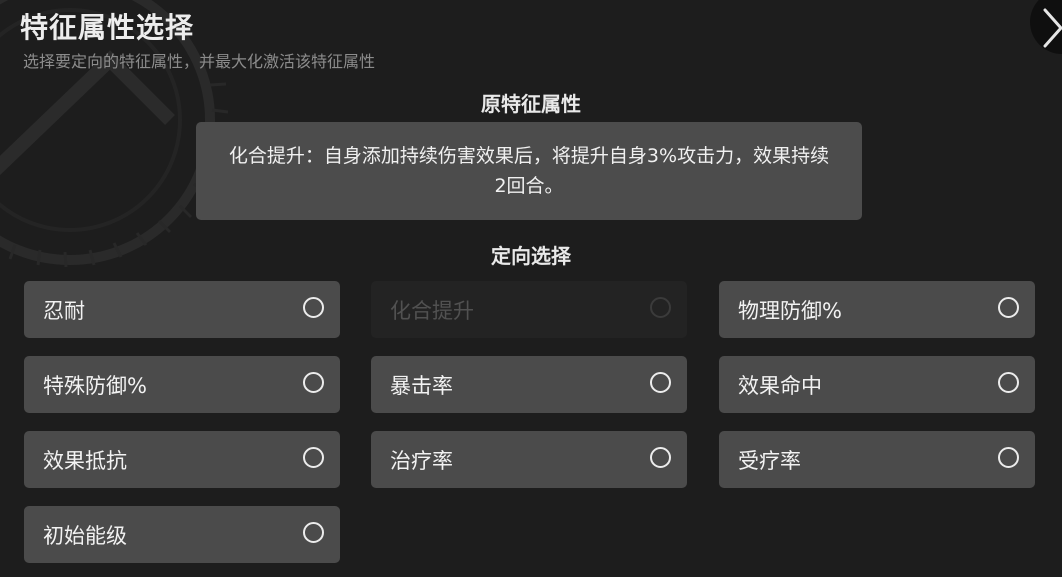 The height and width of the screenshot is (577, 1062). I want to click on option-item: 物理防御%, so click(877, 309).